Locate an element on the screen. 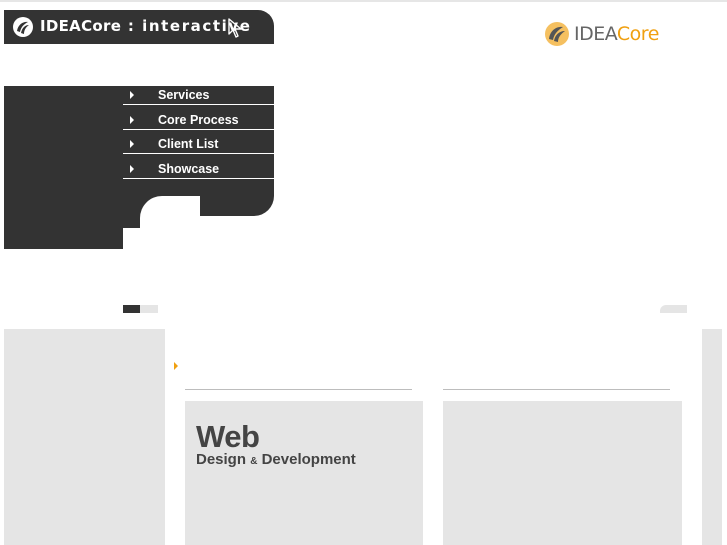  menu-item-label: Core Process is located at coordinates (198, 119).